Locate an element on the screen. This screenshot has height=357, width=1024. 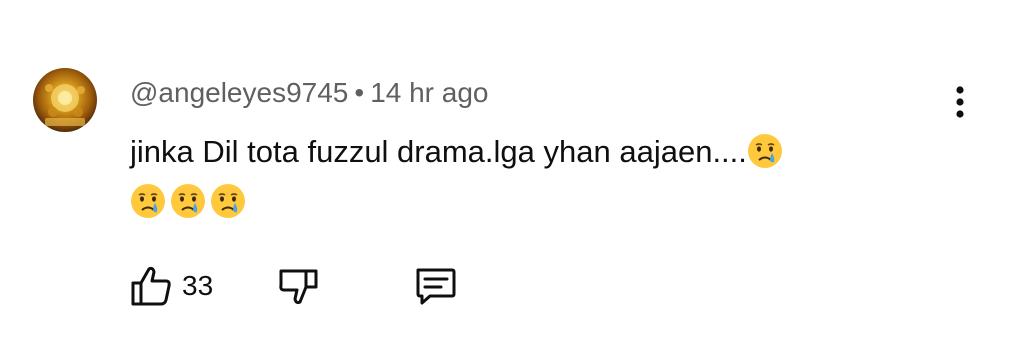
comment-timestamp: 14 hr ago is located at coordinates (429, 92).